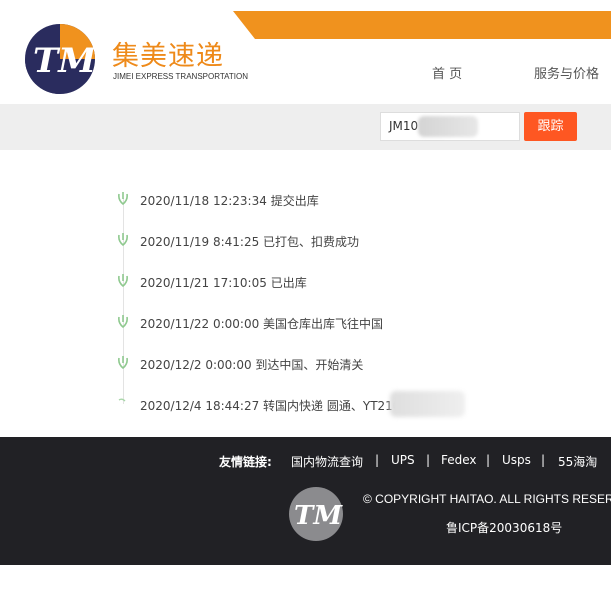 Image resolution: width=611 pixels, height=597 pixels. Describe the element at coordinates (504, 527) in the screenshot. I see `icp-license: 鲁ICP备20030618号` at that location.